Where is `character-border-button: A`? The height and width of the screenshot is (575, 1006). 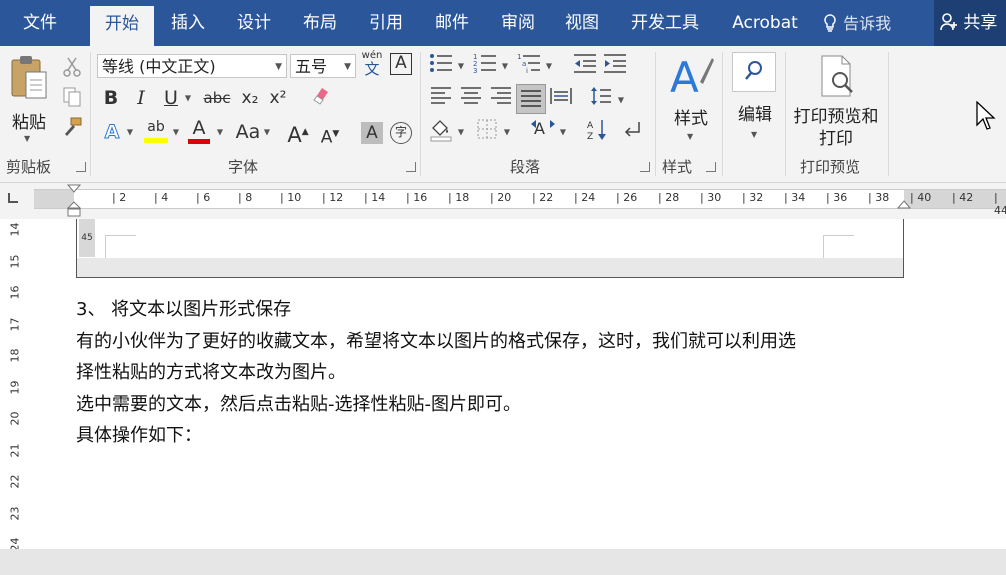
character-border-button: A is located at coordinates (401, 64).